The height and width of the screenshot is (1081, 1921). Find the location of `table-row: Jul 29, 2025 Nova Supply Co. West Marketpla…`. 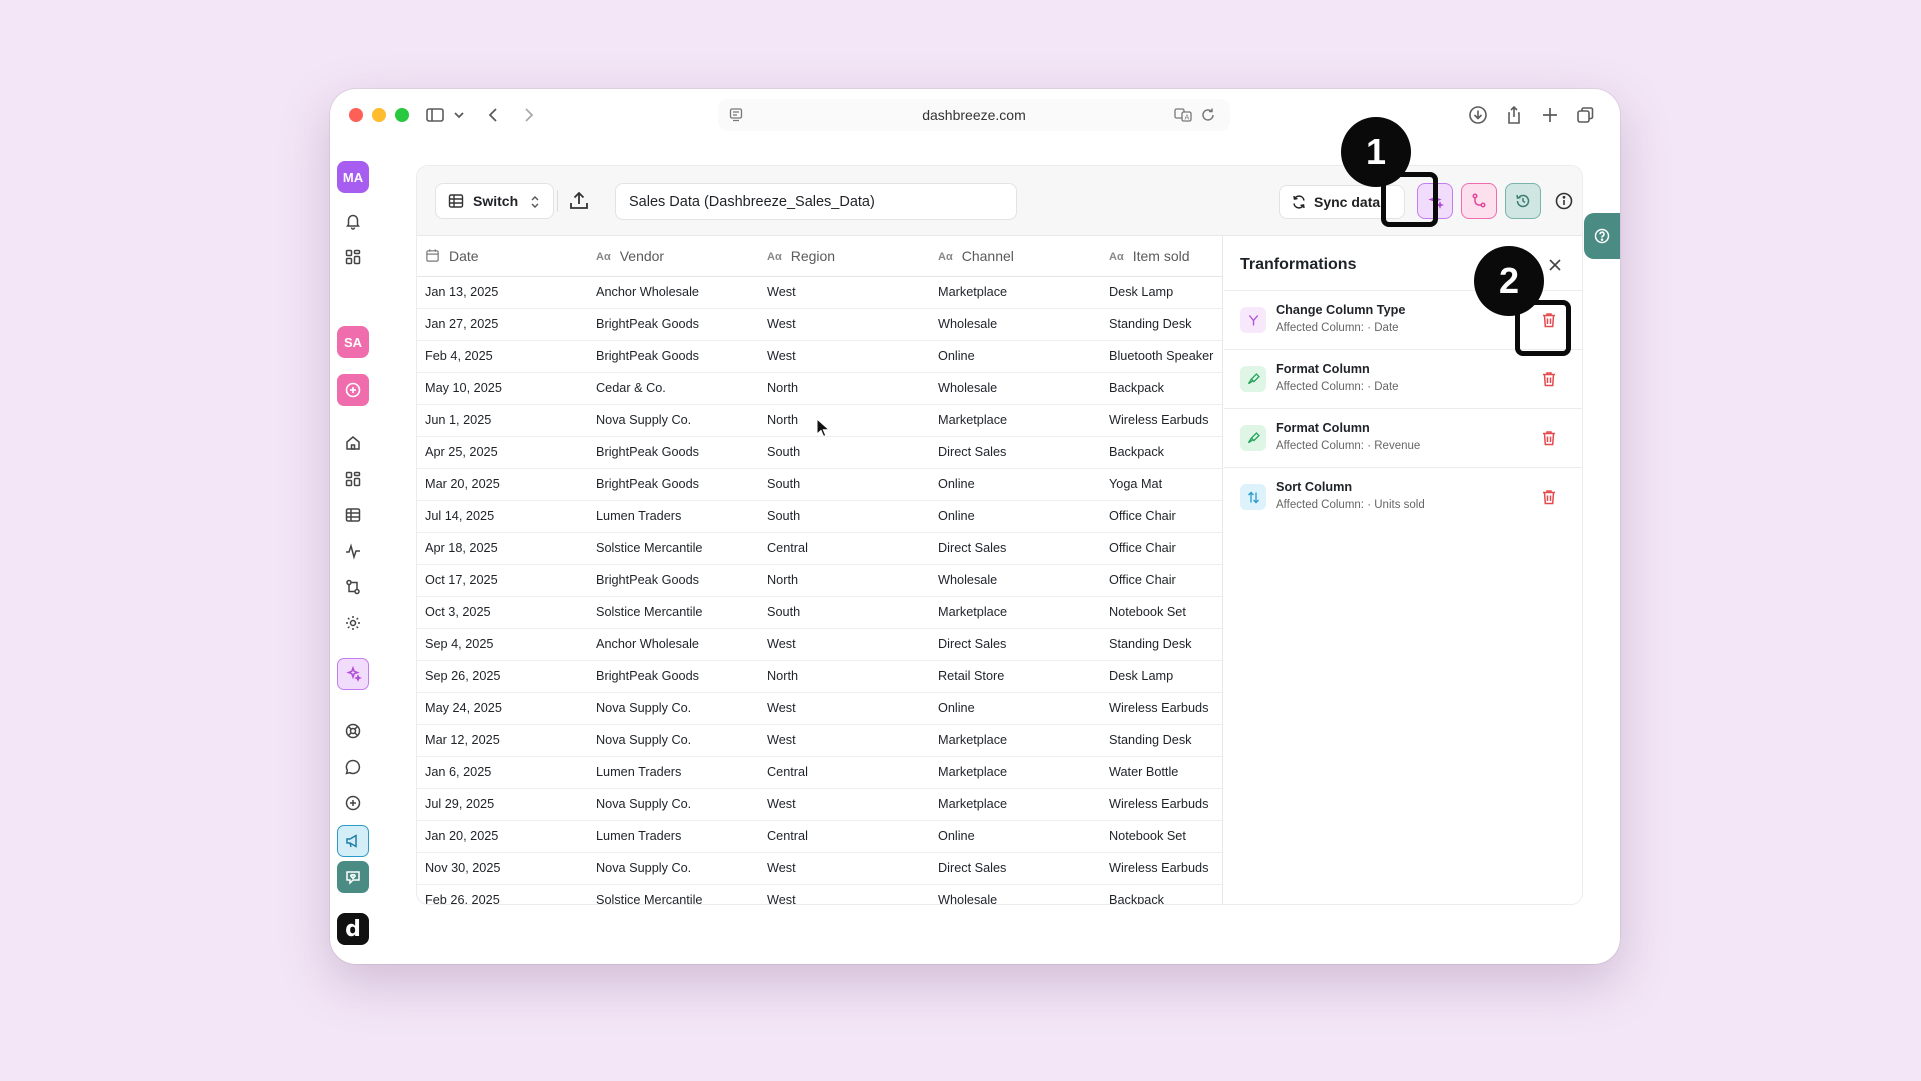

table-row: Jul 29, 2025 Nova Supply Co. West Marketpla… is located at coordinates (819, 804).